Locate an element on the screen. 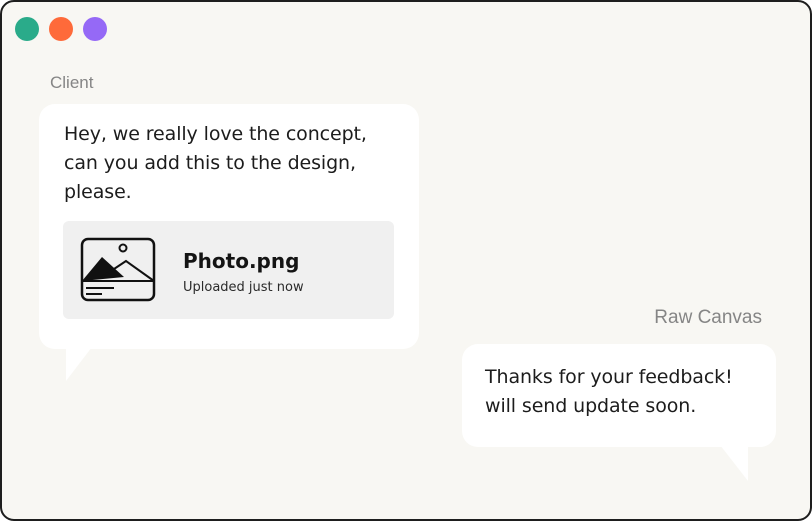 The image size is (812, 521). window-control-orange is located at coordinates (61, 29).